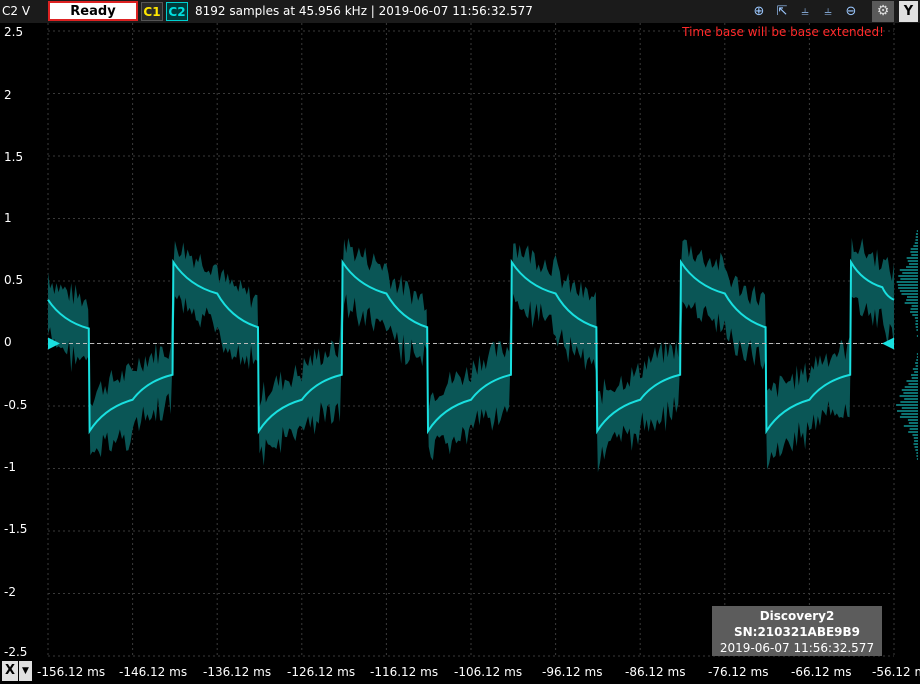  What do you see at coordinates (404, 672) in the screenshot?
I see `x-tick-label: -116.12 ms` at bounding box center [404, 672].